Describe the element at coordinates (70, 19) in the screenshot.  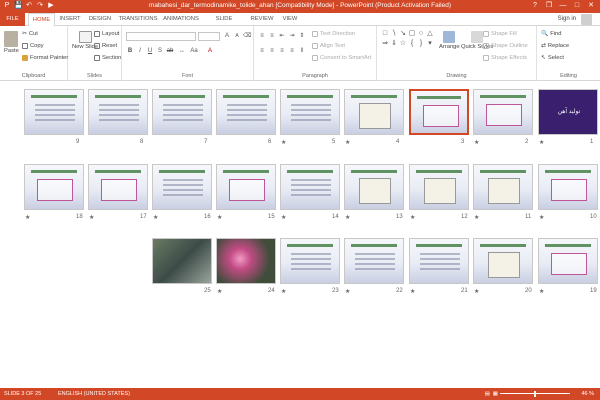
I see `tab-insert: INSERT` at that location.